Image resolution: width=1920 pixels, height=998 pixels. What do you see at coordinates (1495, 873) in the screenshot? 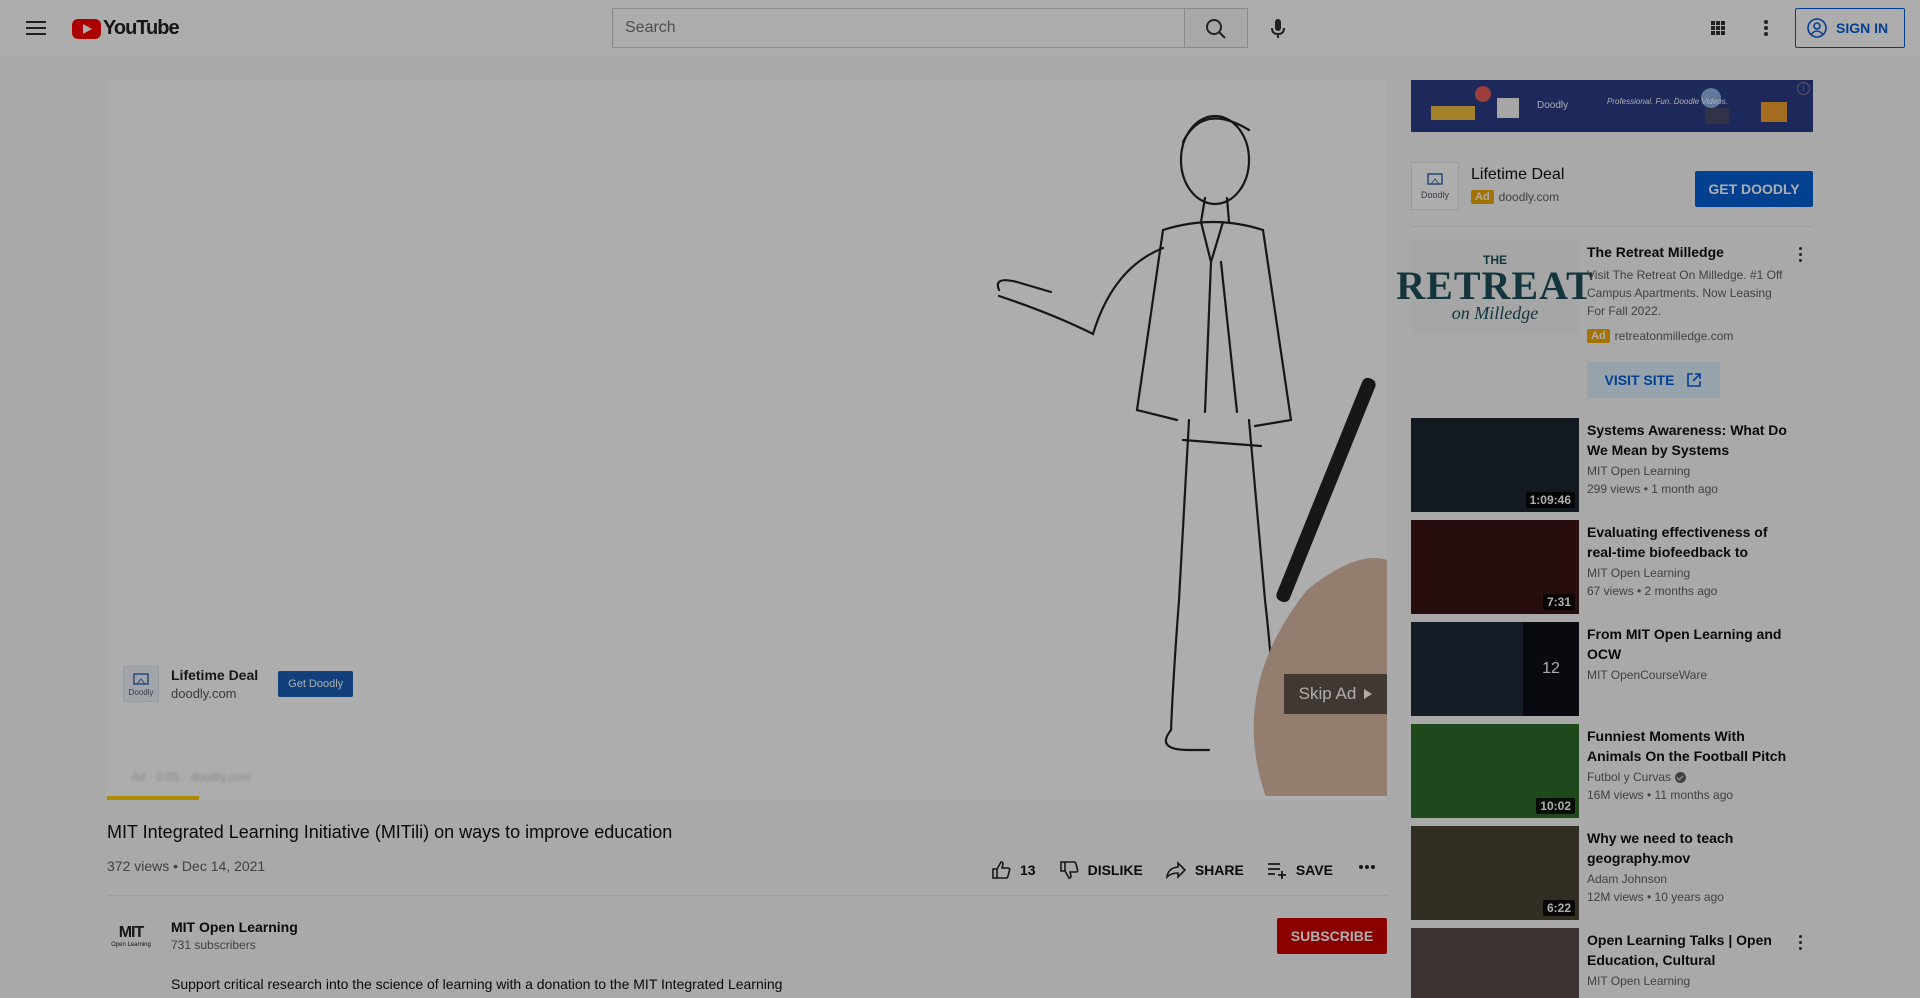
I see `video-thumbnail: 6:22` at bounding box center [1495, 873].